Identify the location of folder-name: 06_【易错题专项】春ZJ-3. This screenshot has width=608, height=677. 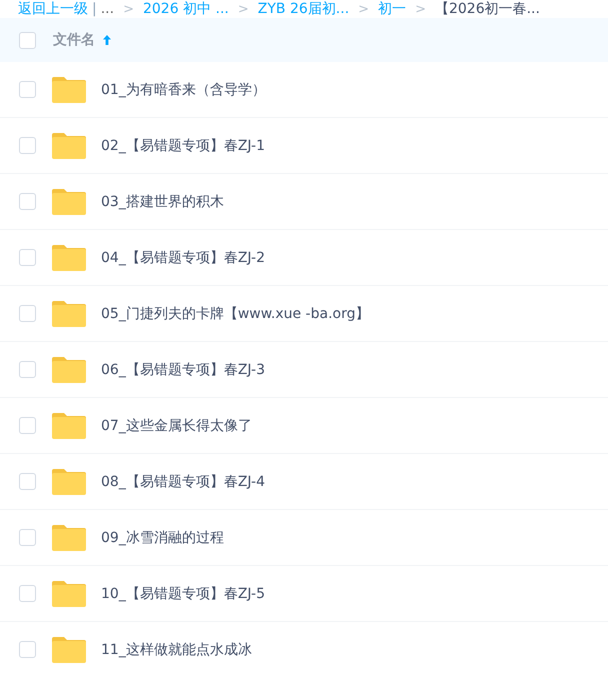
(183, 369).